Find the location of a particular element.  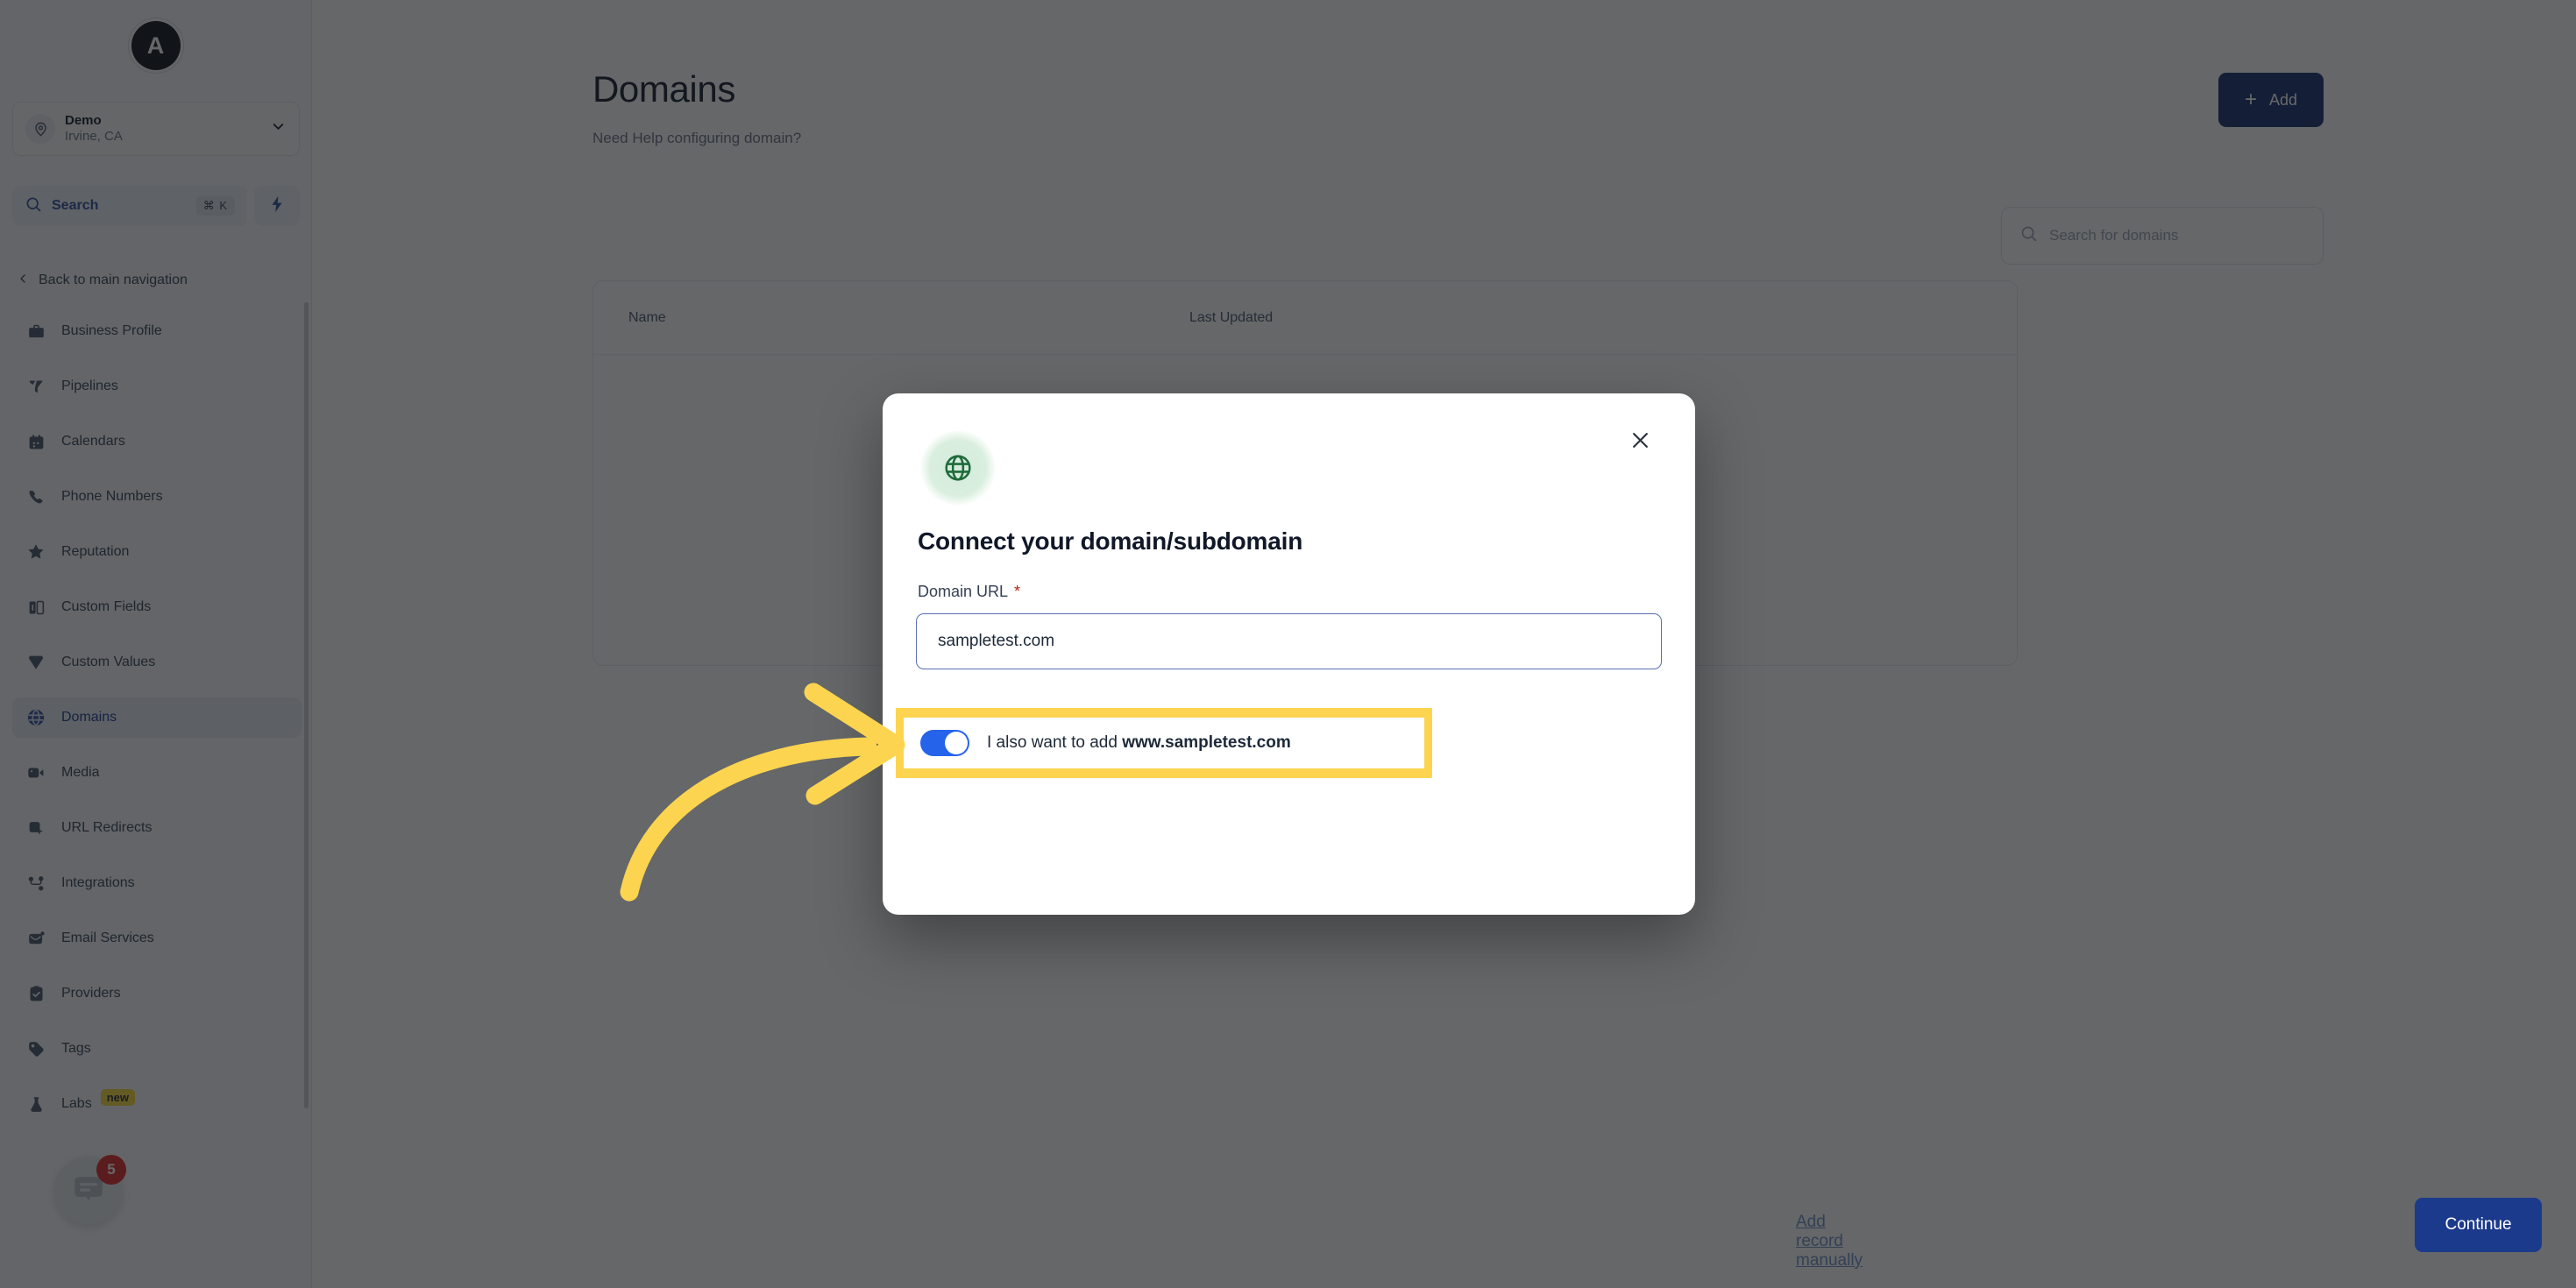

toggle-knob is located at coordinates (956, 743).